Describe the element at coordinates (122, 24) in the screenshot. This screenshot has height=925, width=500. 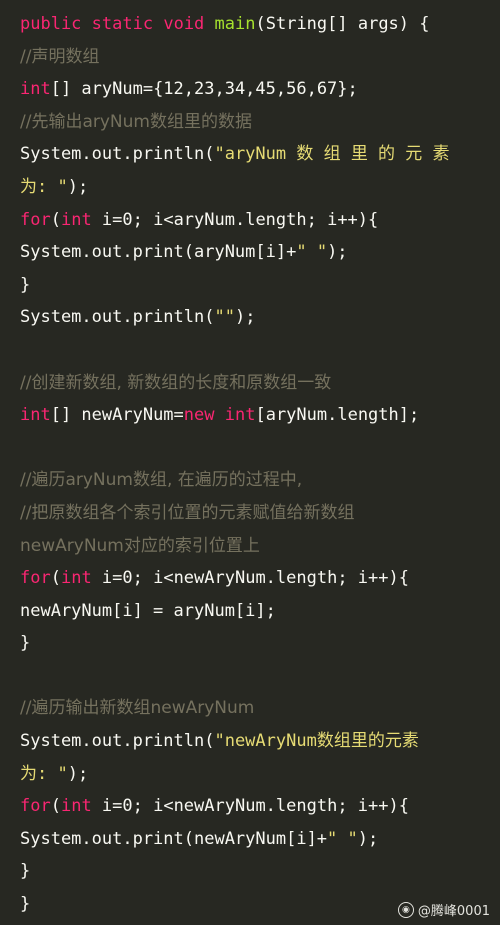
I see `keyword: static` at that location.